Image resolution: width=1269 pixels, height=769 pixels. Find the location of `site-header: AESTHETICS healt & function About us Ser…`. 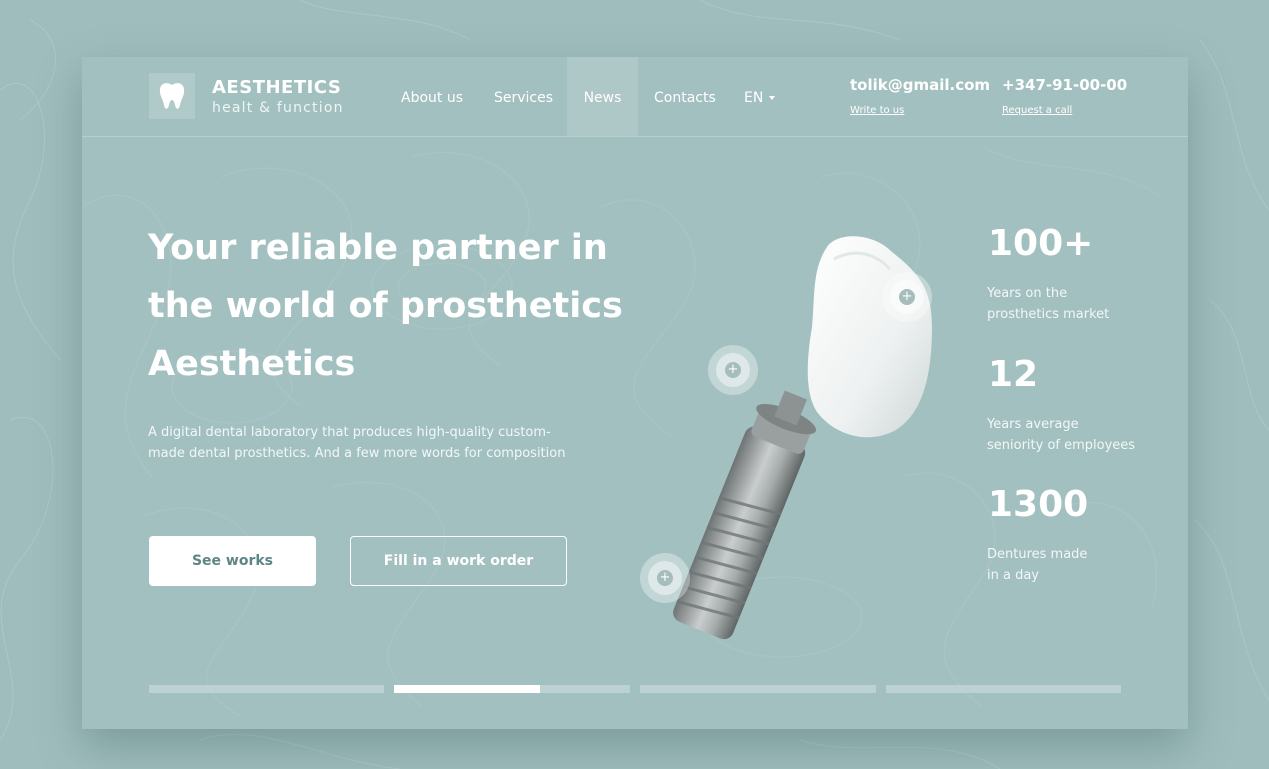

site-header: AESTHETICS healt & function About us Ser… is located at coordinates (635, 97).